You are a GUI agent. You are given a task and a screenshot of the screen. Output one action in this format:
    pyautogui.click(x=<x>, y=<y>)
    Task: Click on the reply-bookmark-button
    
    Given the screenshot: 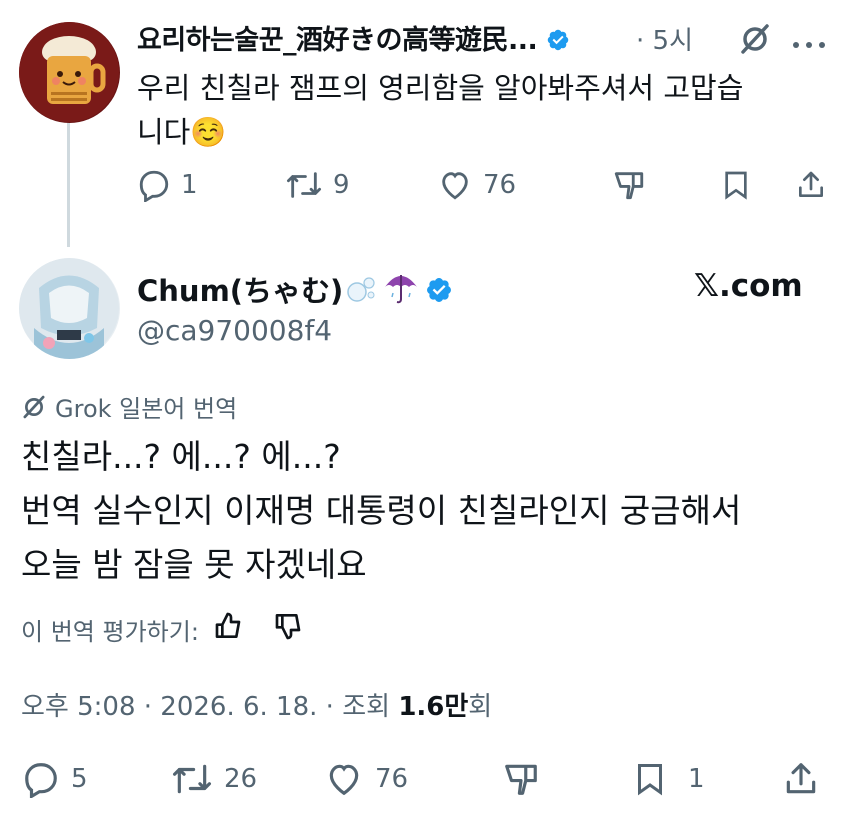 What is the action you would take?
    pyautogui.click(x=736, y=185)
    